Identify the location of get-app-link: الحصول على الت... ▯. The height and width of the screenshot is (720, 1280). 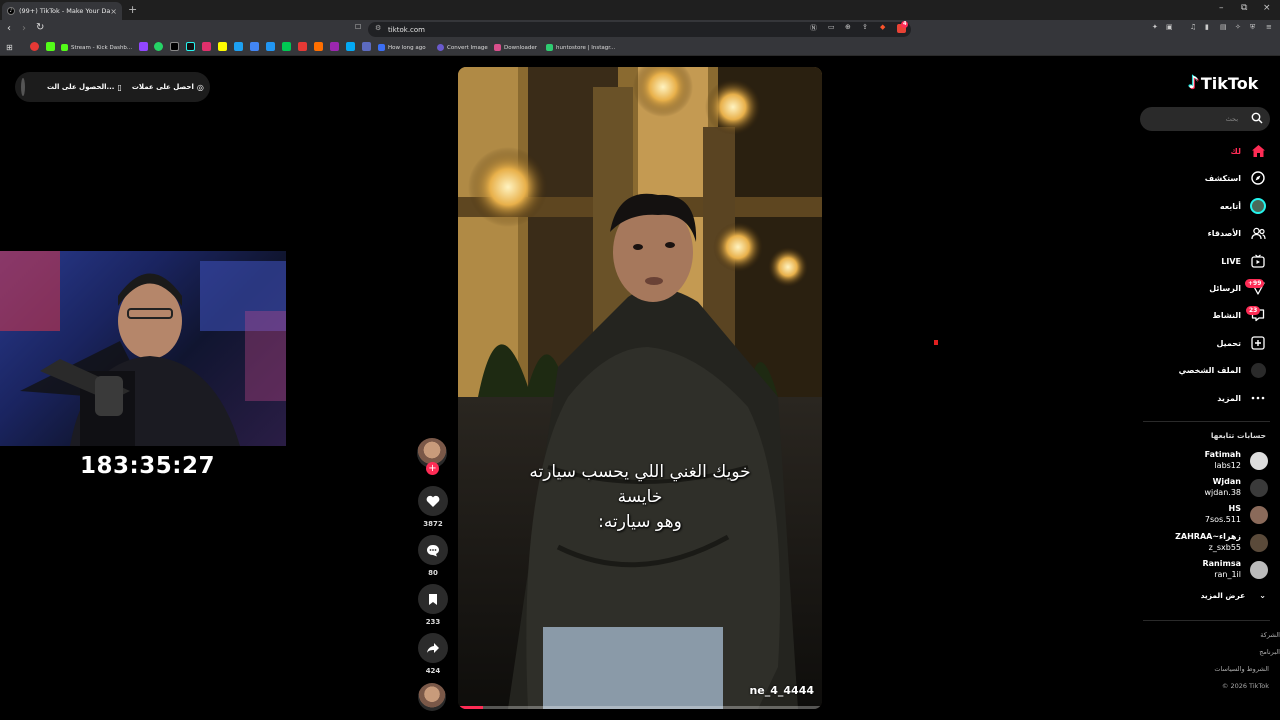
(84, 87).